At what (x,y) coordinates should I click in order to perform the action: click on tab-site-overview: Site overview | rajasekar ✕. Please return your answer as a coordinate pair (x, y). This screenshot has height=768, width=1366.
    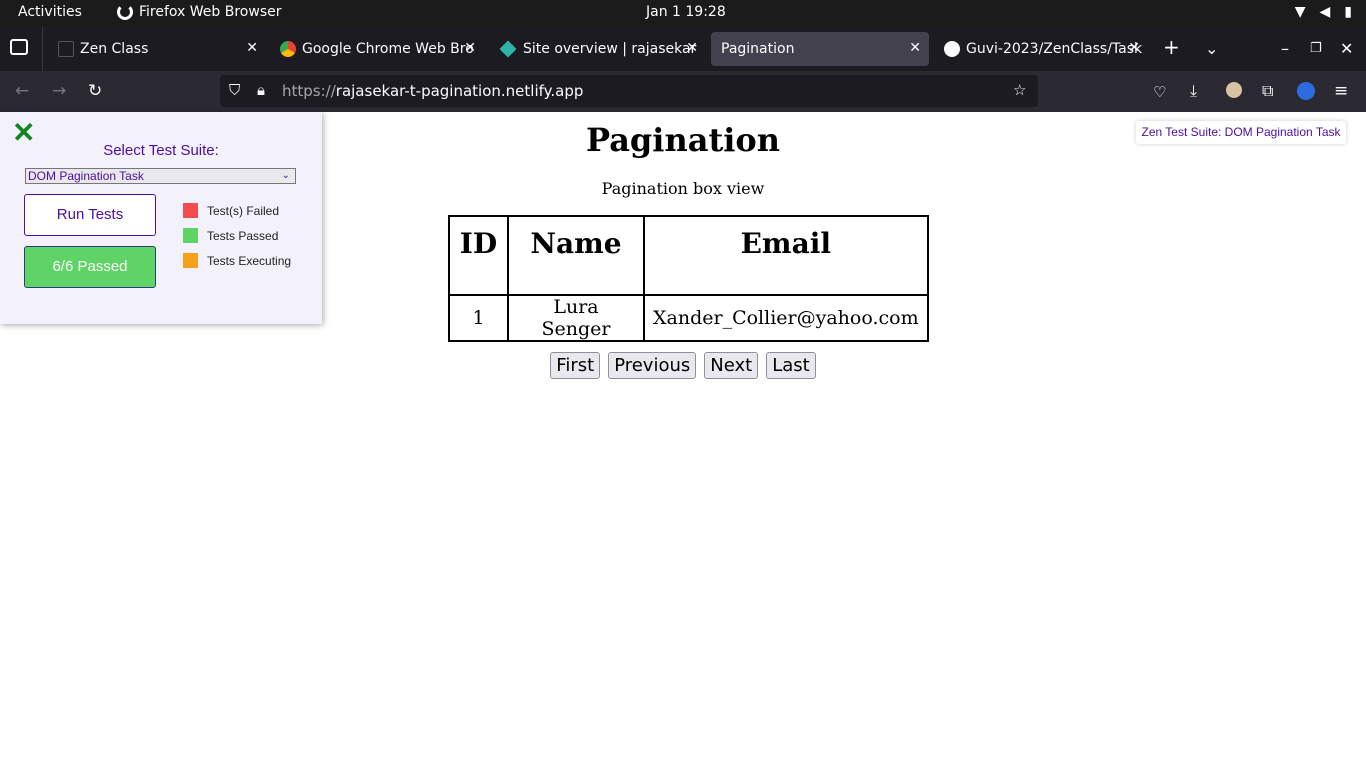
    Looking at the image, I should click on (598, 49).